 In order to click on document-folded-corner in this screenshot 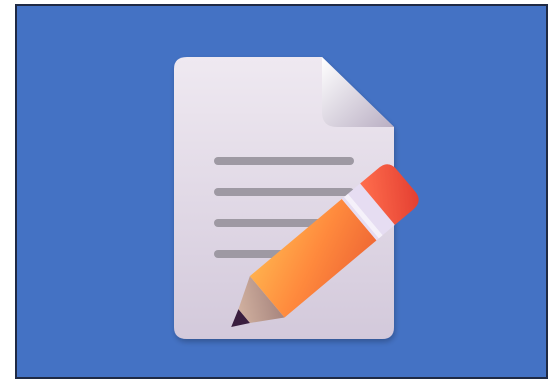, I will do `click(358, 92)`.